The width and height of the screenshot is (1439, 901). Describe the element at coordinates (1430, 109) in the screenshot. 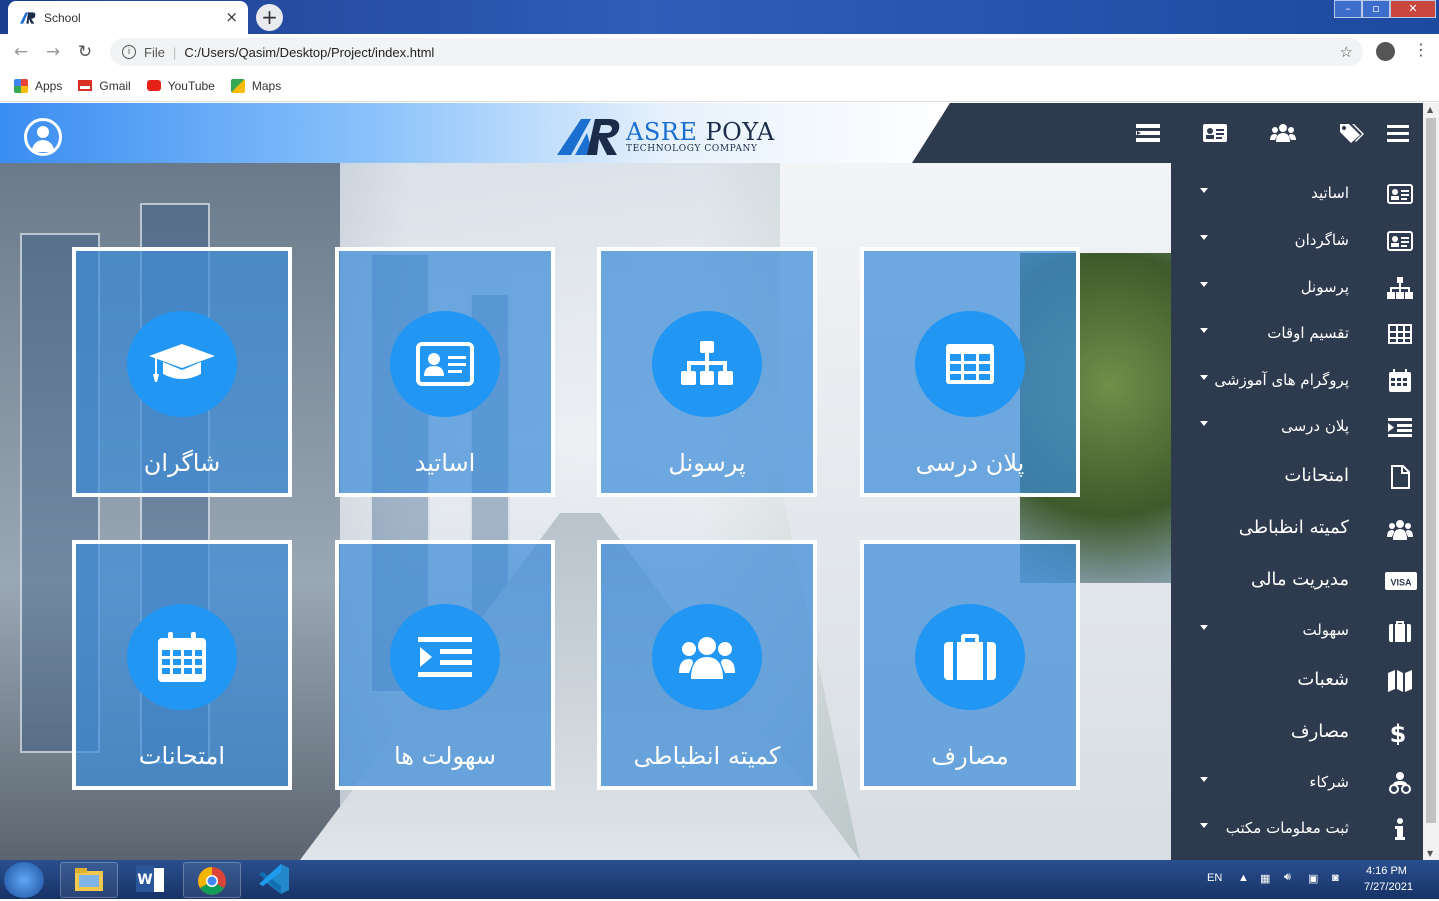

I see `scroll-up-icon: ▲` at that location.